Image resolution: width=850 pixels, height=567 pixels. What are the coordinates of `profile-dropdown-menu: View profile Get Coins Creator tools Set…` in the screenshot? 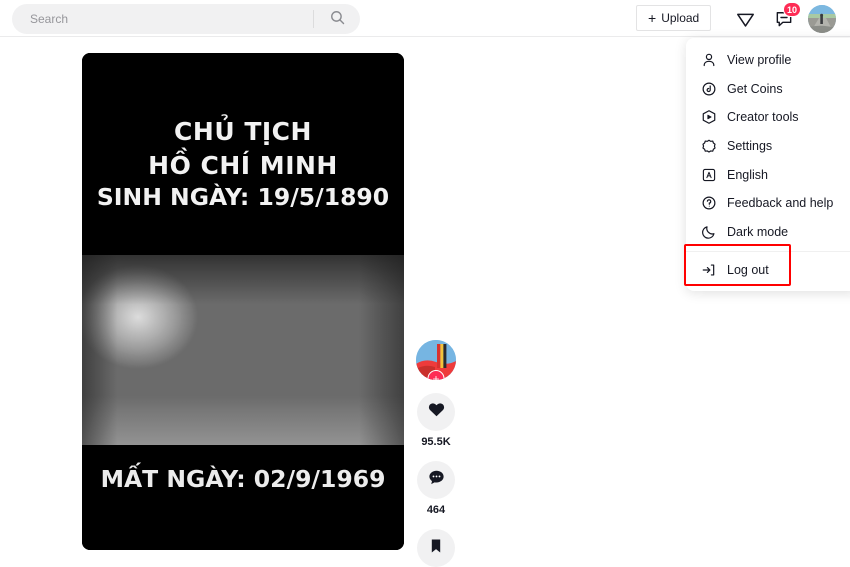 It's located at (768, 164).